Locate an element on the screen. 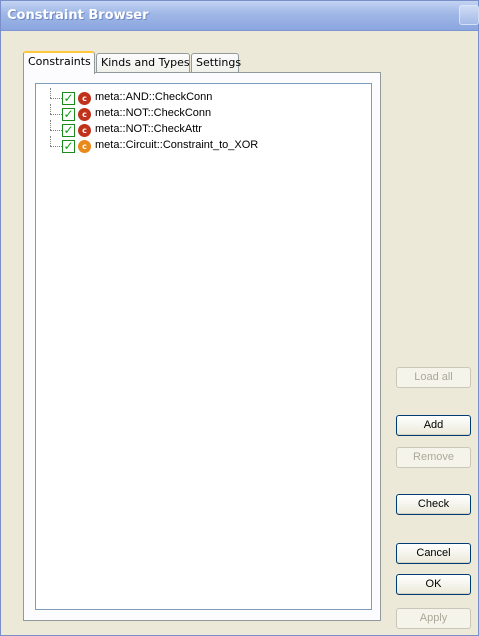  tree-item-label: meta::NOT::CheckAttr is located at coordinates (148, 129).